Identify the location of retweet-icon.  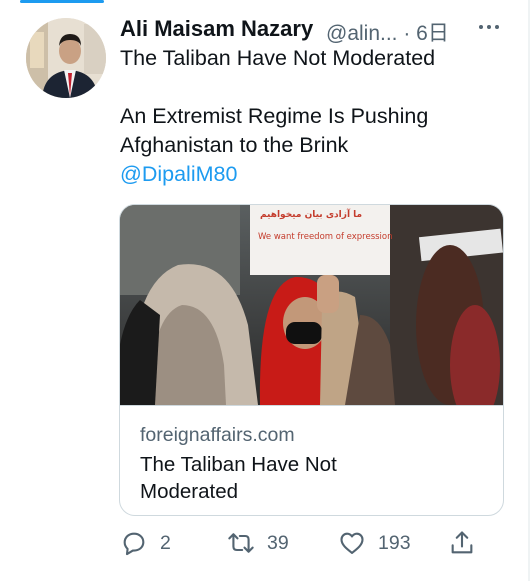
(241, 543).